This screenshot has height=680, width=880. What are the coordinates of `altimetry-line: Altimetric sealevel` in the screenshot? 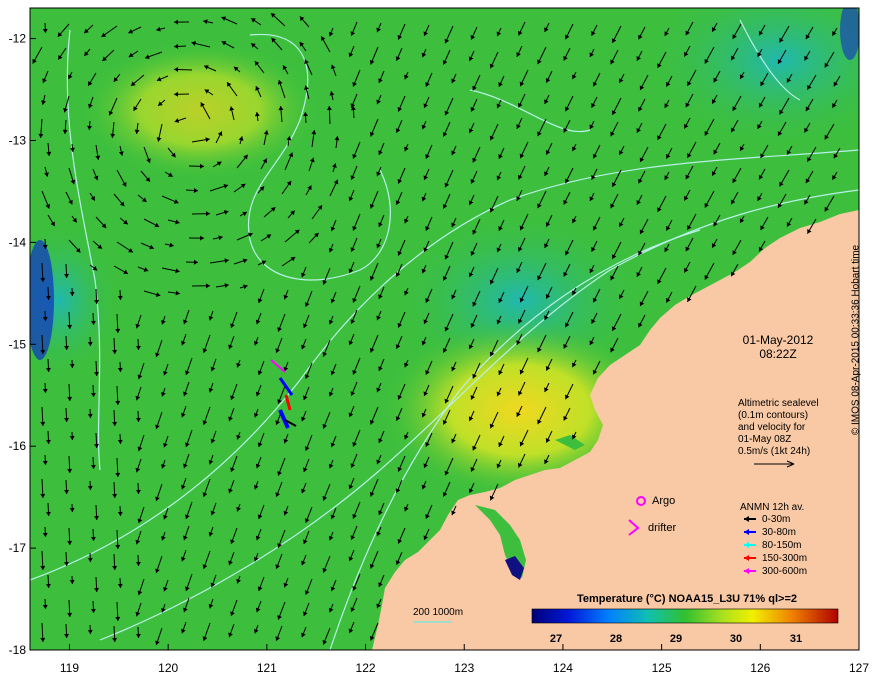 It's located at (778, 403).